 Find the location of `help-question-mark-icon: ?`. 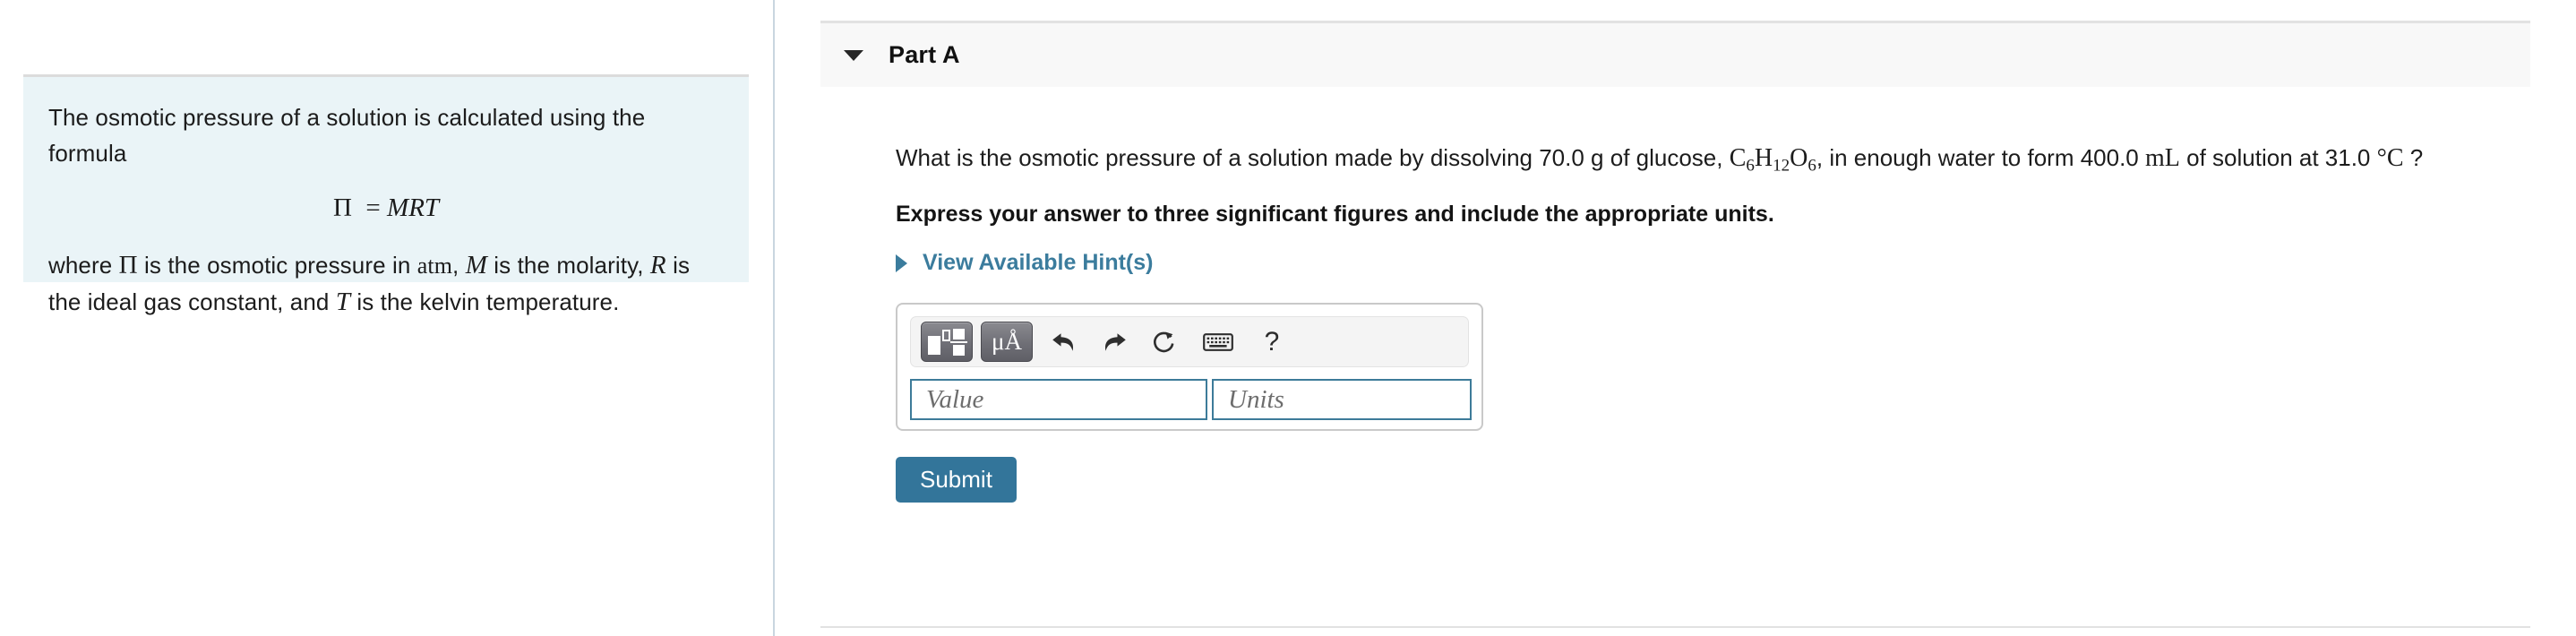

help-question-mark-icon: ? is located at coordinates (1272, 342).